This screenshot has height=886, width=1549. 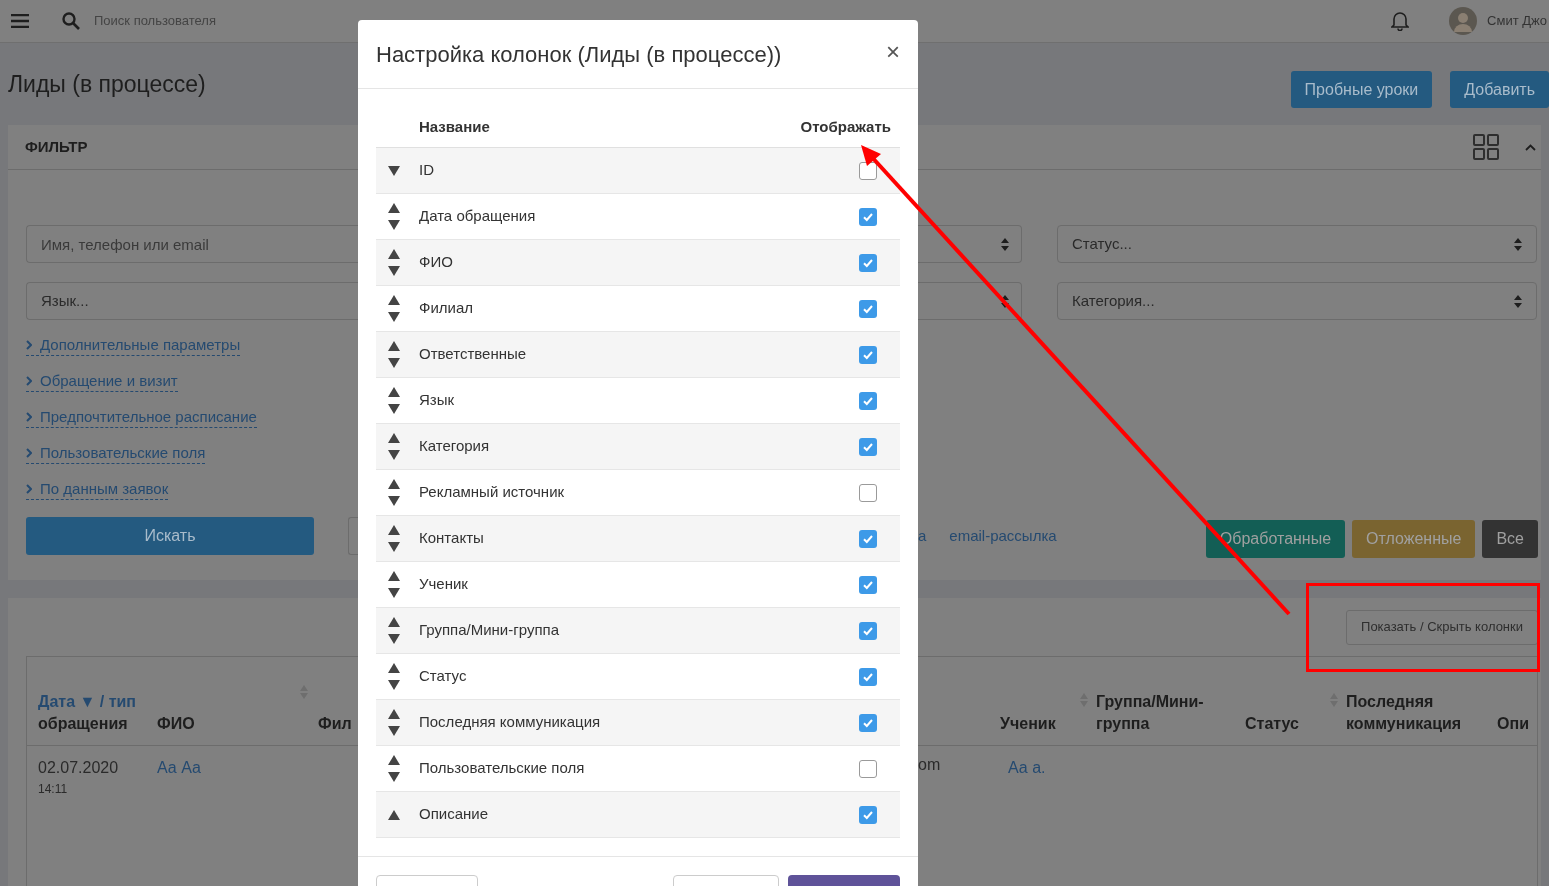 I want to click on column-name: Язык, so click(x=437, y=400).